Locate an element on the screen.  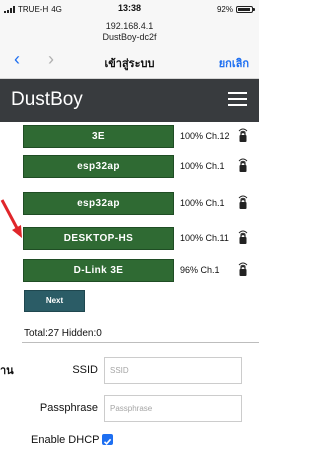
network-row: D-Link 3E 96% Ch.1 is located at coordinates (141, 270).